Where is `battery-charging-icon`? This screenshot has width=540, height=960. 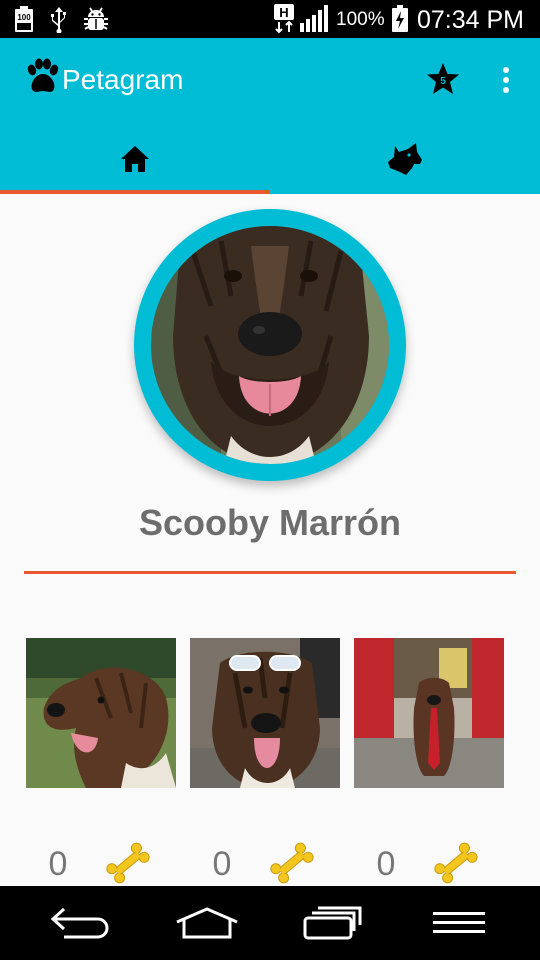
battery-charging-icon is located at coordinates (400, 19).